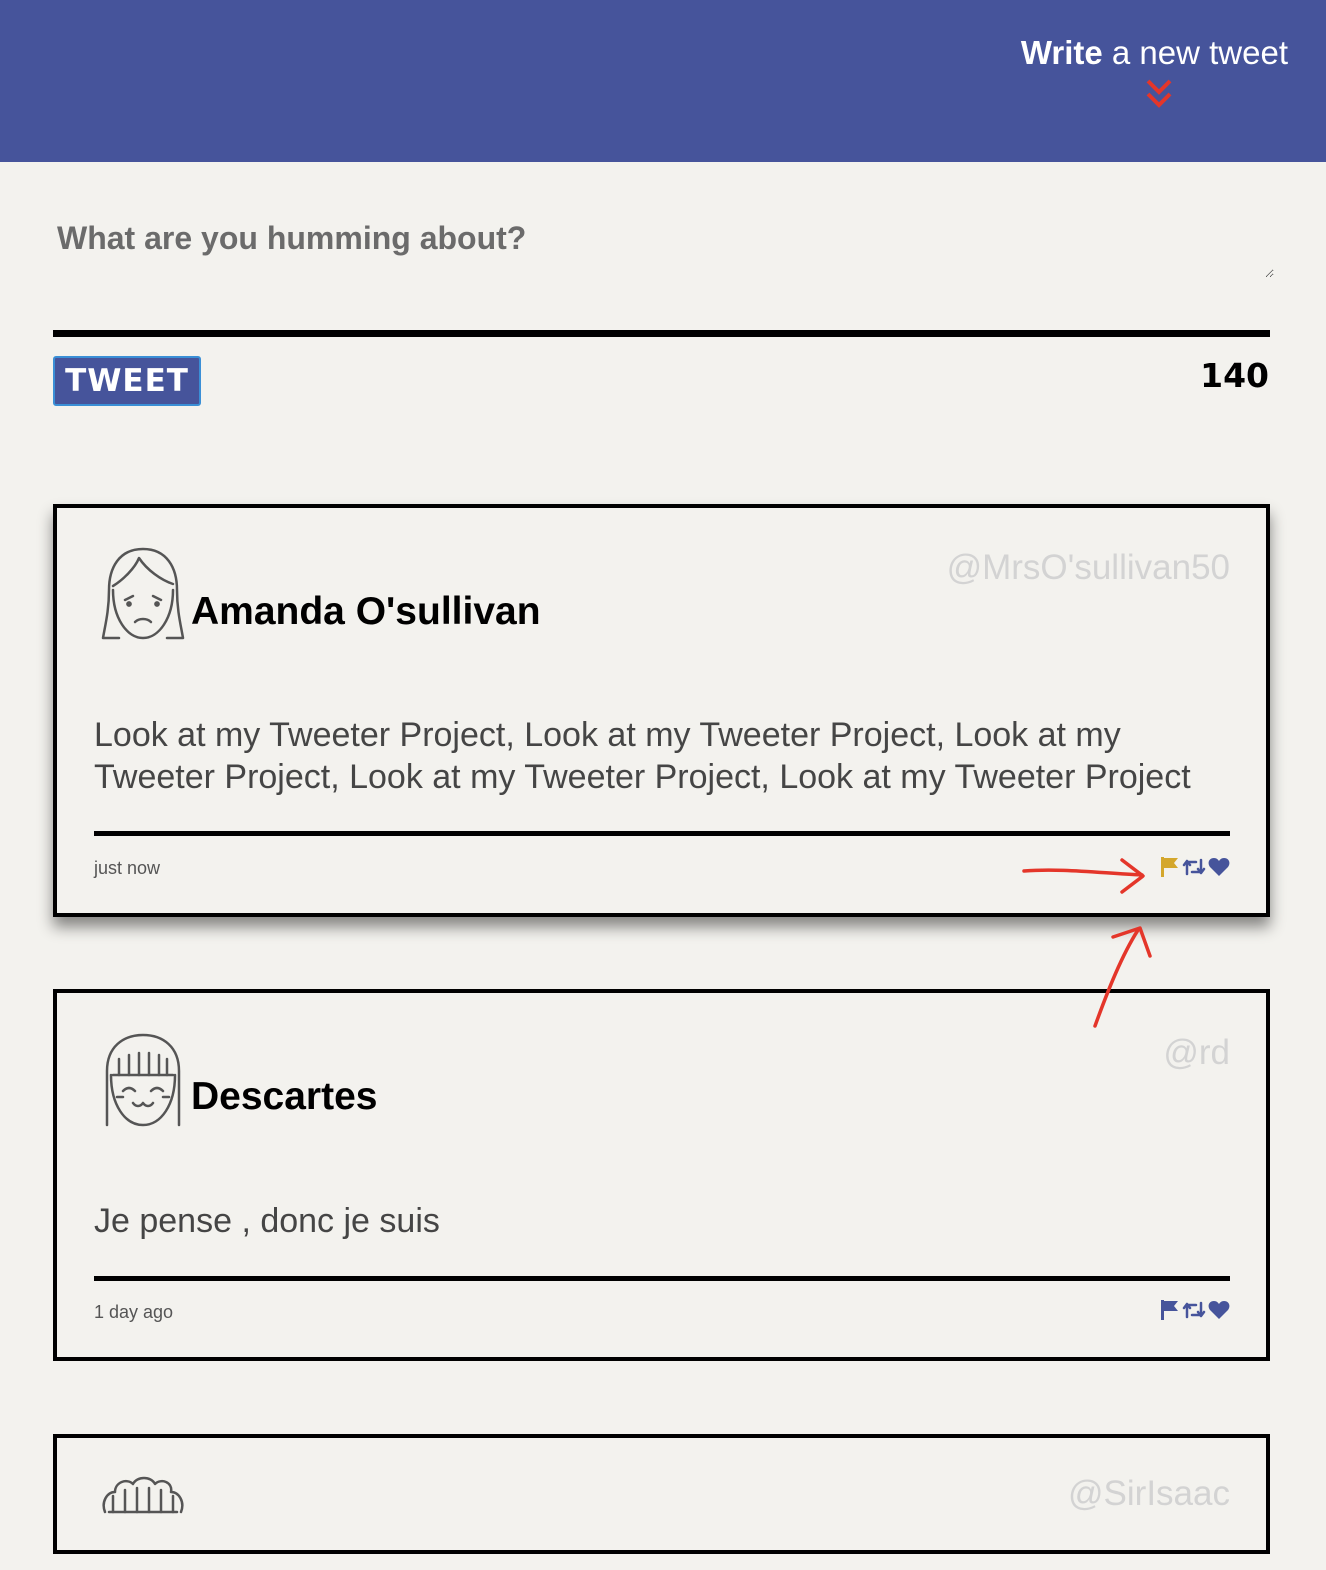  Describe the element at coordinates (127, 381) in the screenshot. I see `tweet-submit-button: TWEET` at that location.